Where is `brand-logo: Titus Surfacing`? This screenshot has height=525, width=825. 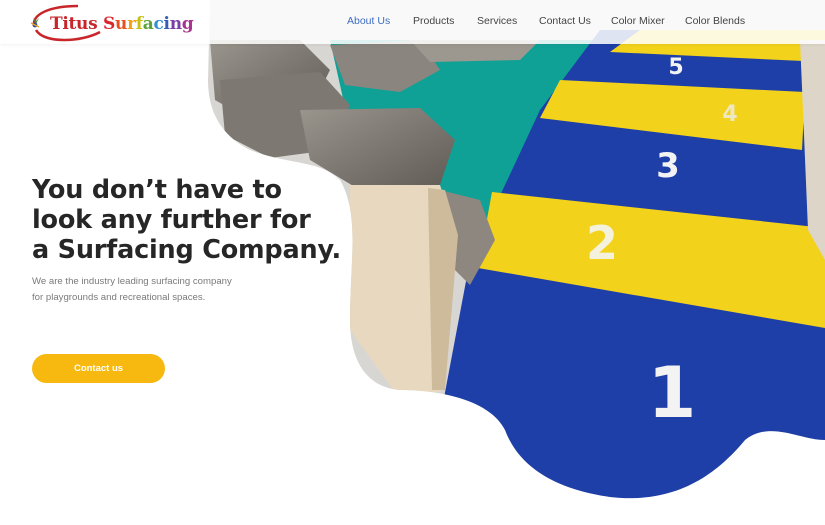
brand-logo: Titus Surfacing is located at coordinates (112, 23).